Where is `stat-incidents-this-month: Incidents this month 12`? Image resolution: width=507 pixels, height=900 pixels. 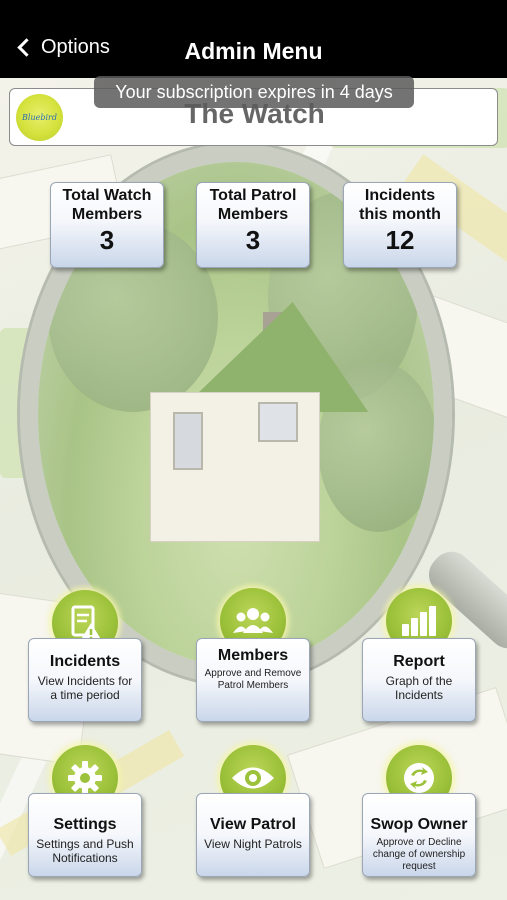
stat-incidents-this-month: Incidents this month 12 is located at coordinates (400, 225).